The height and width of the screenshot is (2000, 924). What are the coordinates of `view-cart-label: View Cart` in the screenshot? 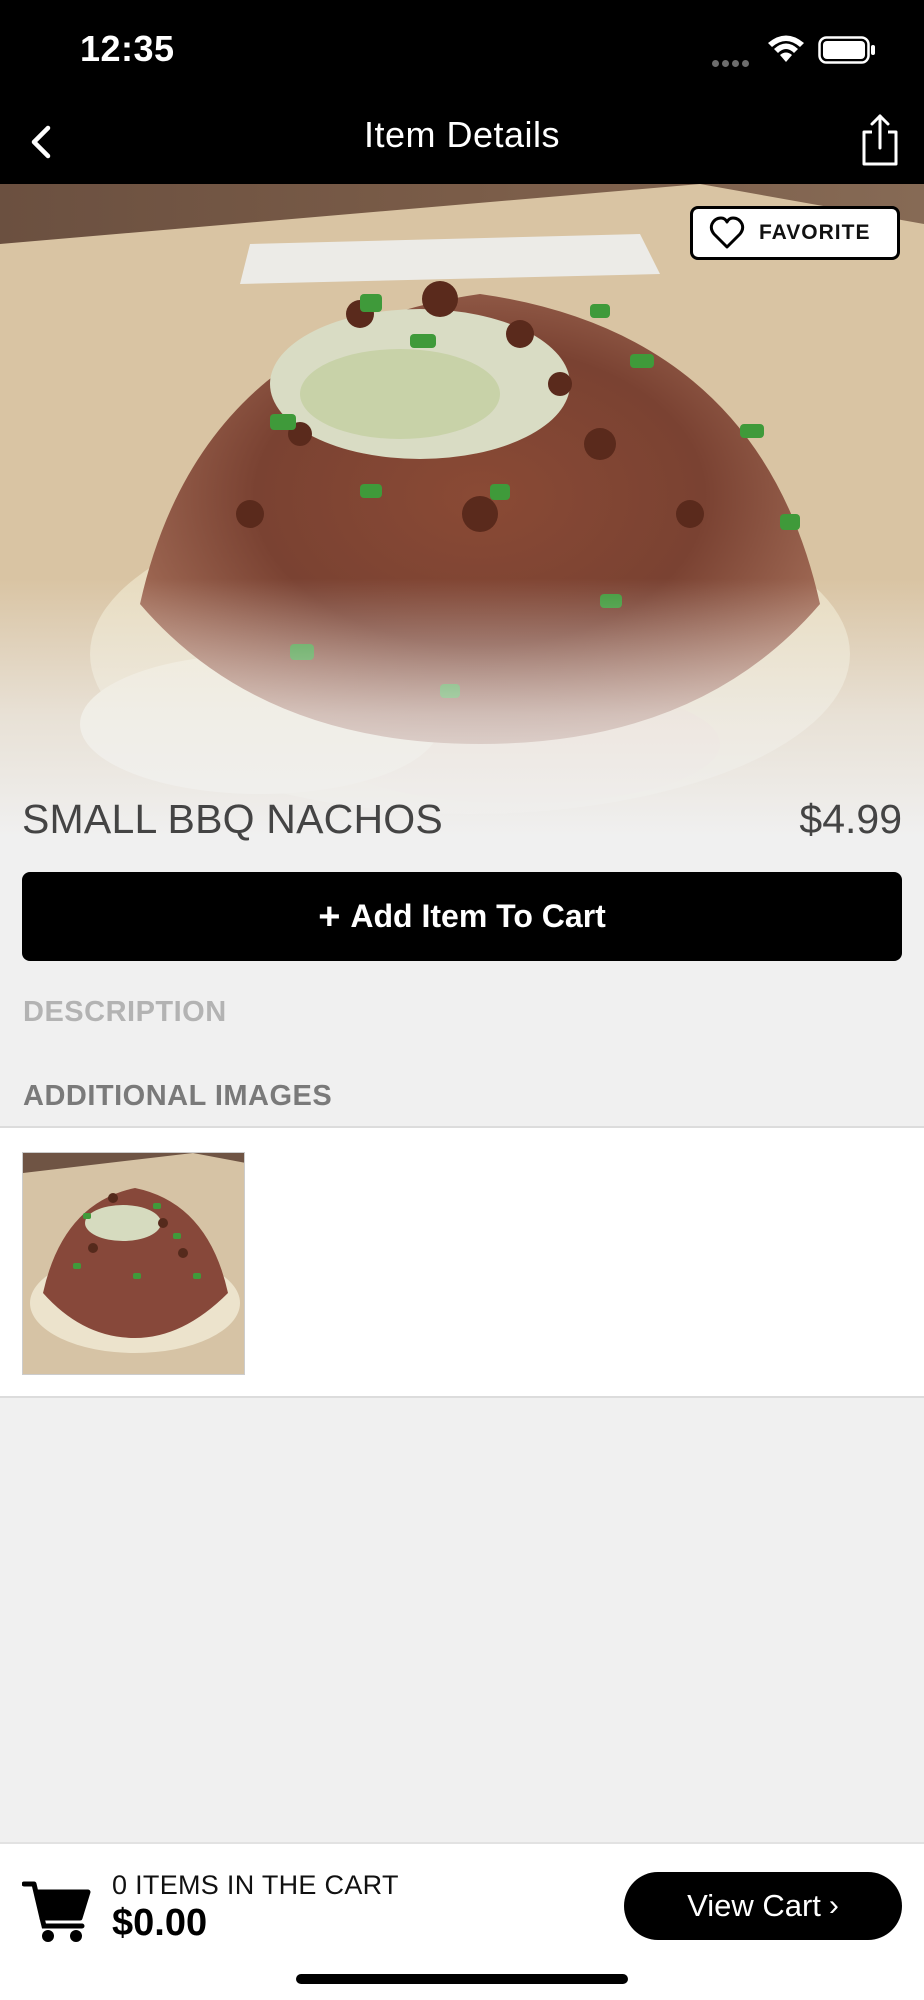 It's located at (754, 1905).